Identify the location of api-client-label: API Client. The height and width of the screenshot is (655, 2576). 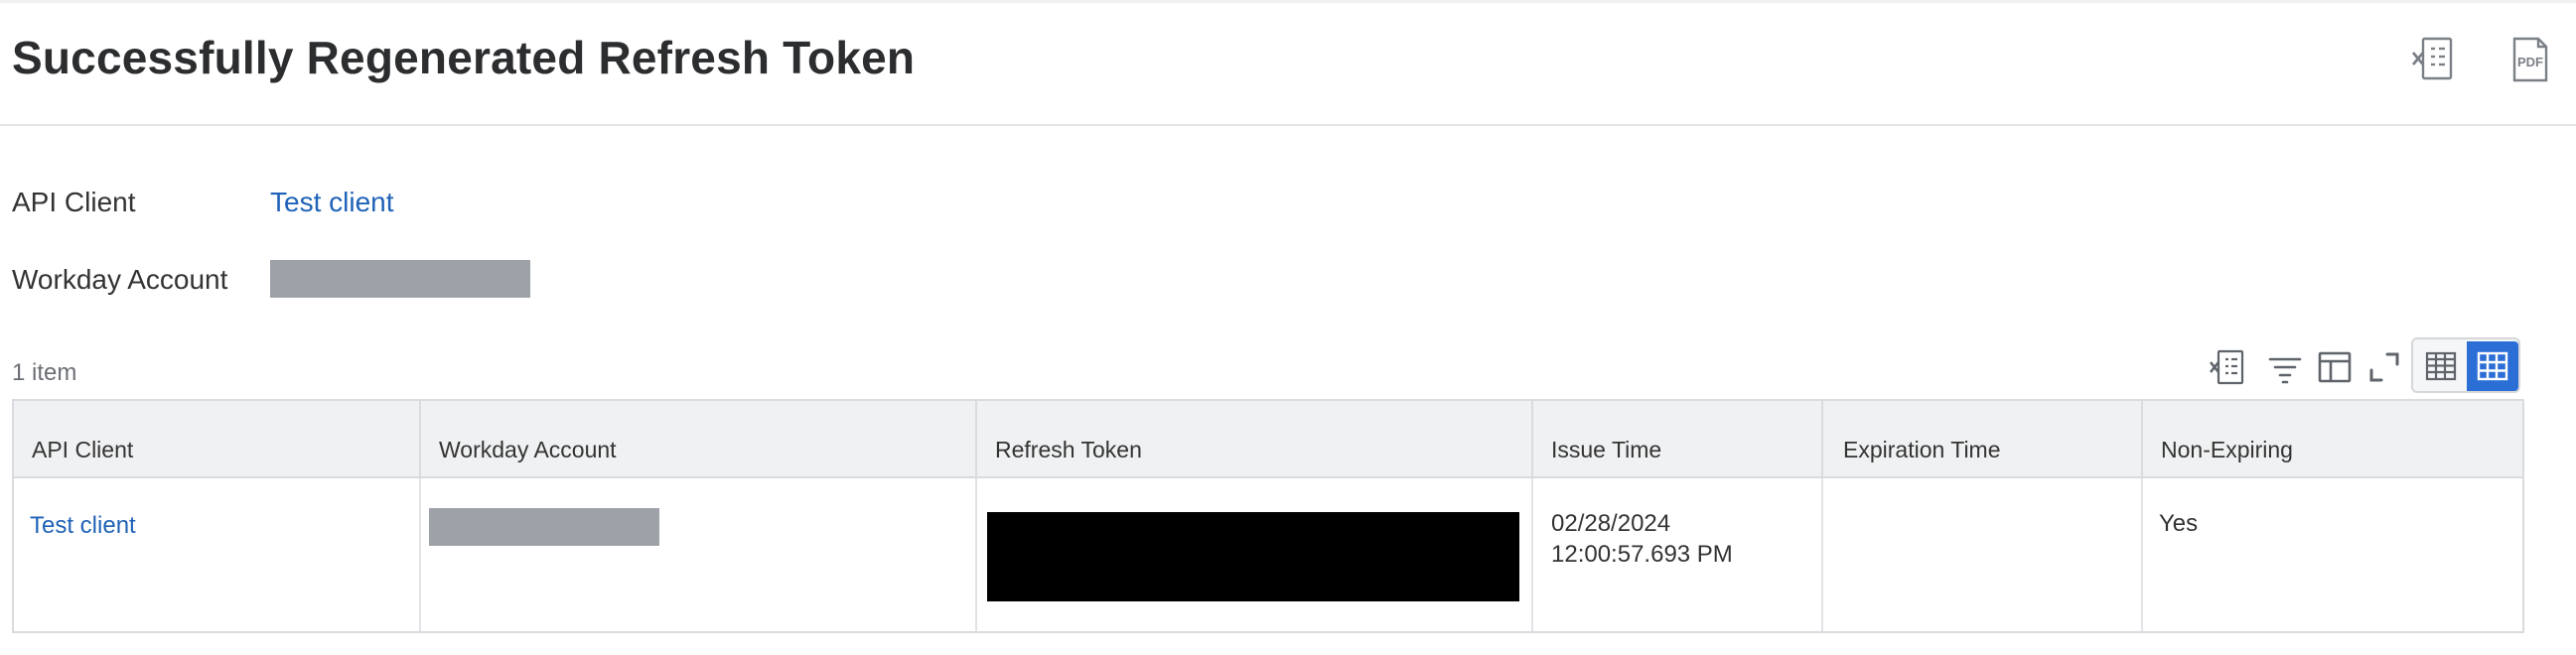
(74, 202).